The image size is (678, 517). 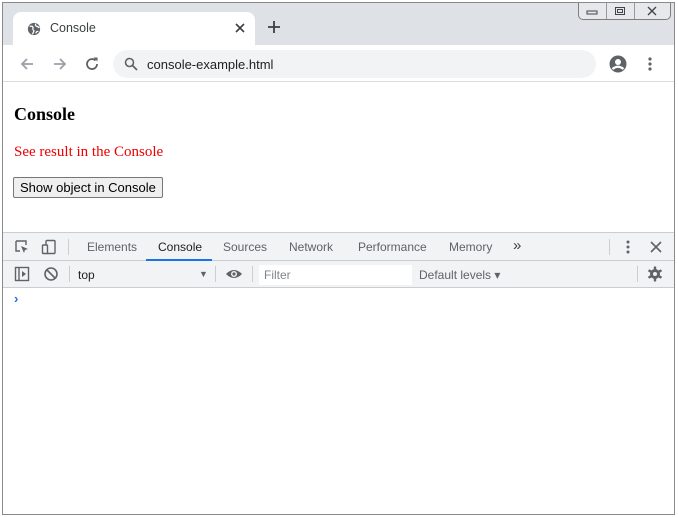 I want to click on search-icon, so click(x=131, y=64).